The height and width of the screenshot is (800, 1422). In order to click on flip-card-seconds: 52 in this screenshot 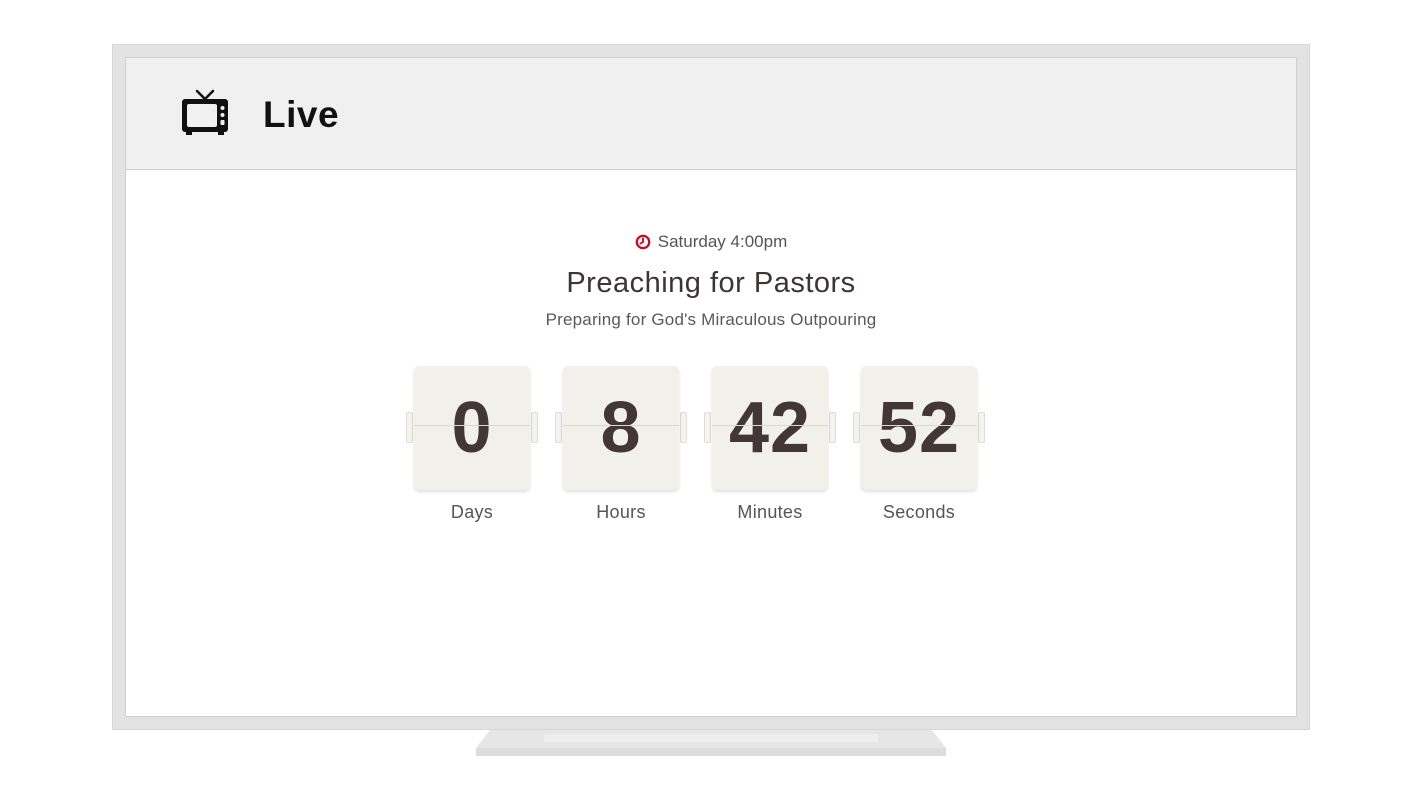, I will do `click(919, 428)`.